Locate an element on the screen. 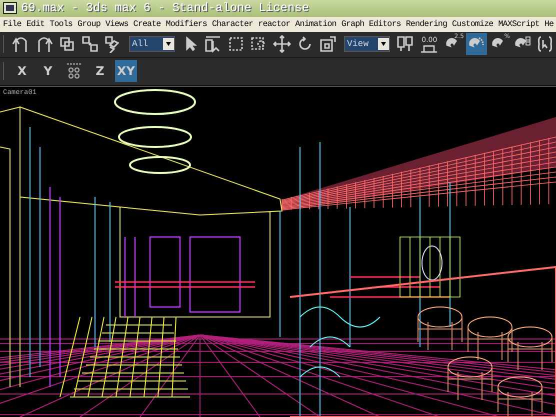 Image resolution: width=556 pixels, height=417 pixels. menu-item: Graph Editors is located at coordinates (371, 24).